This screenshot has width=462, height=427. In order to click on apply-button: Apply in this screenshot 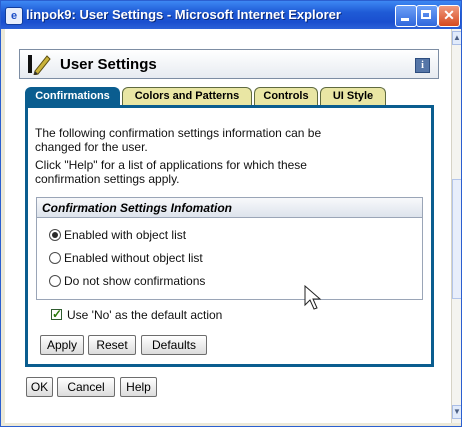, I will do `click(62, 345)`.